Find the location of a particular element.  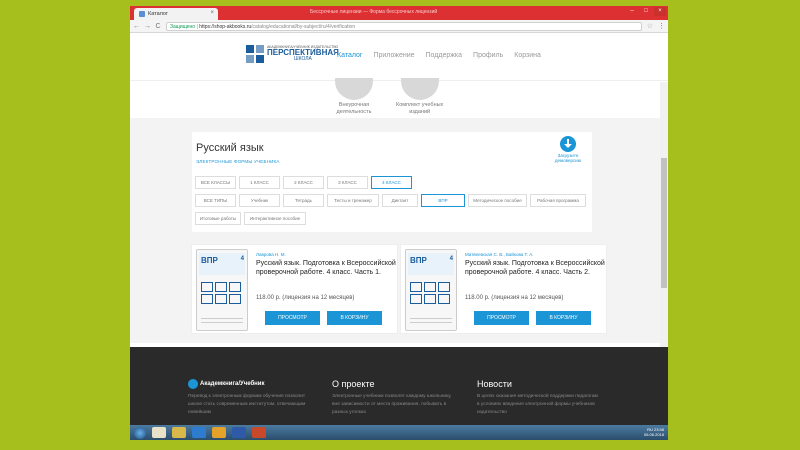

type-chip-method: Методическое пособие is located at coordinates (497, 200).